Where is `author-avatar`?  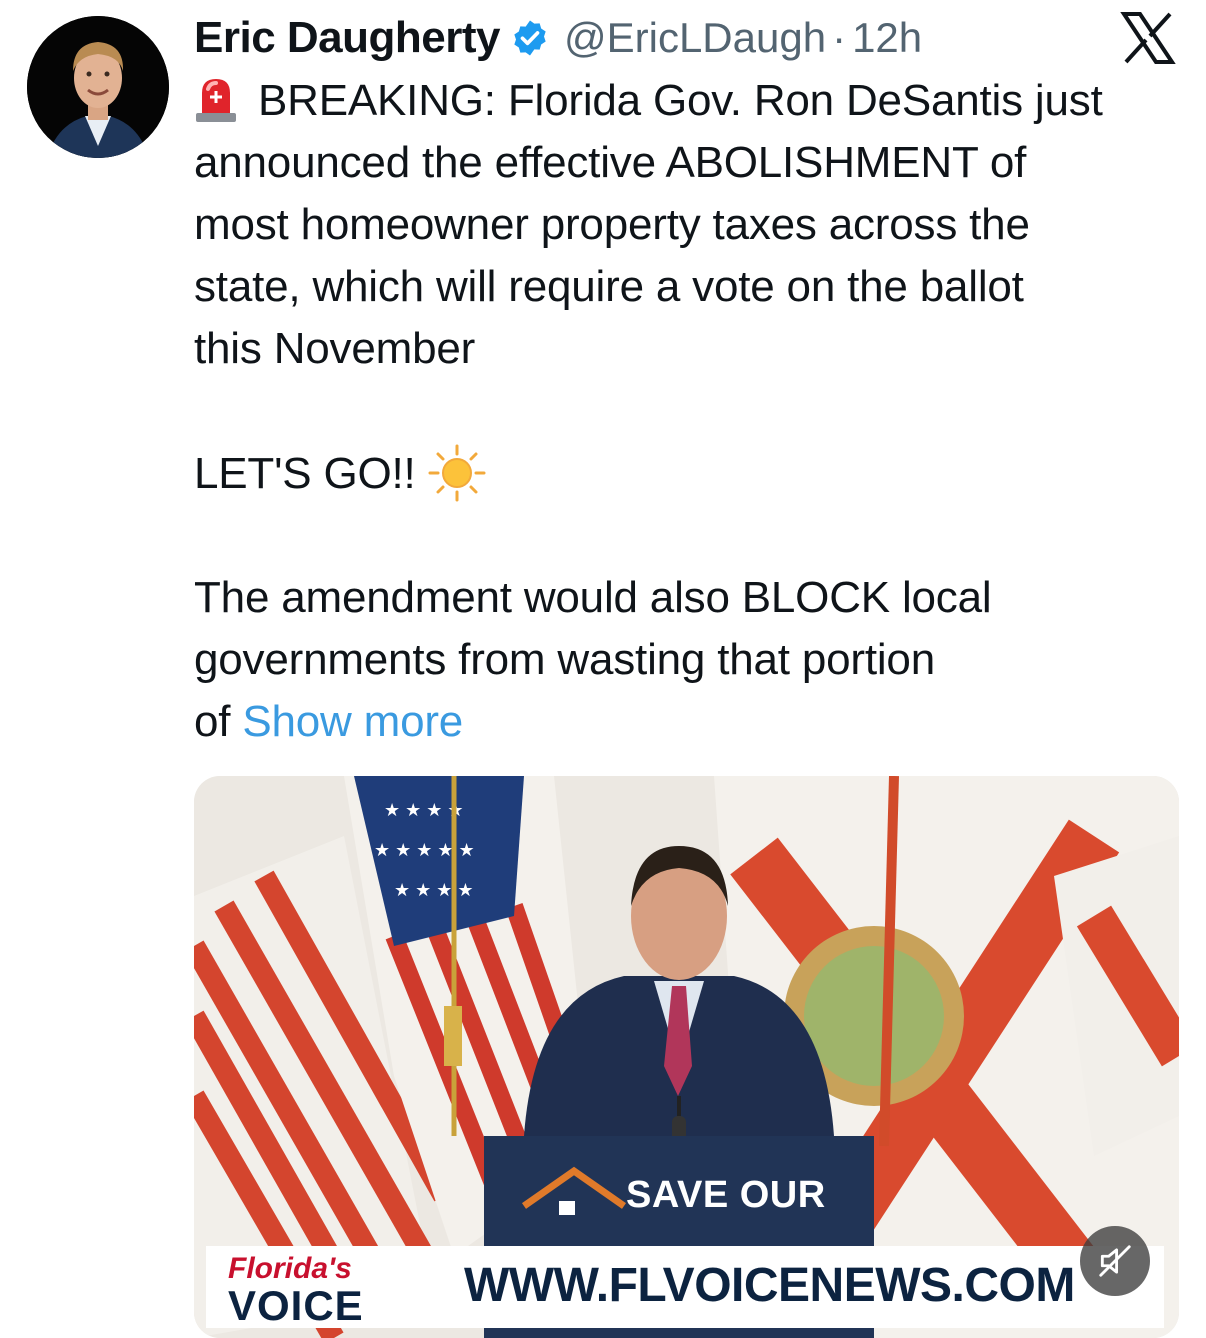 author-avatar is located at coordinates (98, 87).